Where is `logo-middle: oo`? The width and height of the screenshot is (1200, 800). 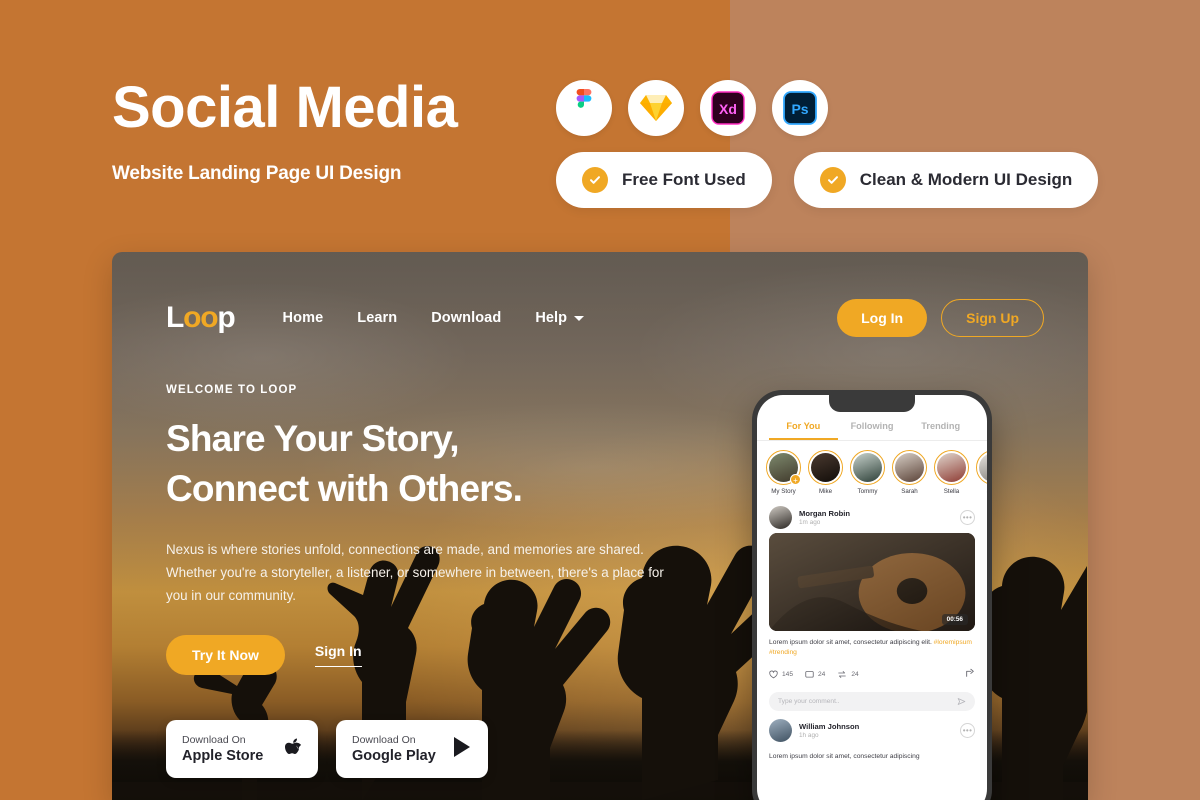 logo-middle: oo is located at coordinates (200, 317).